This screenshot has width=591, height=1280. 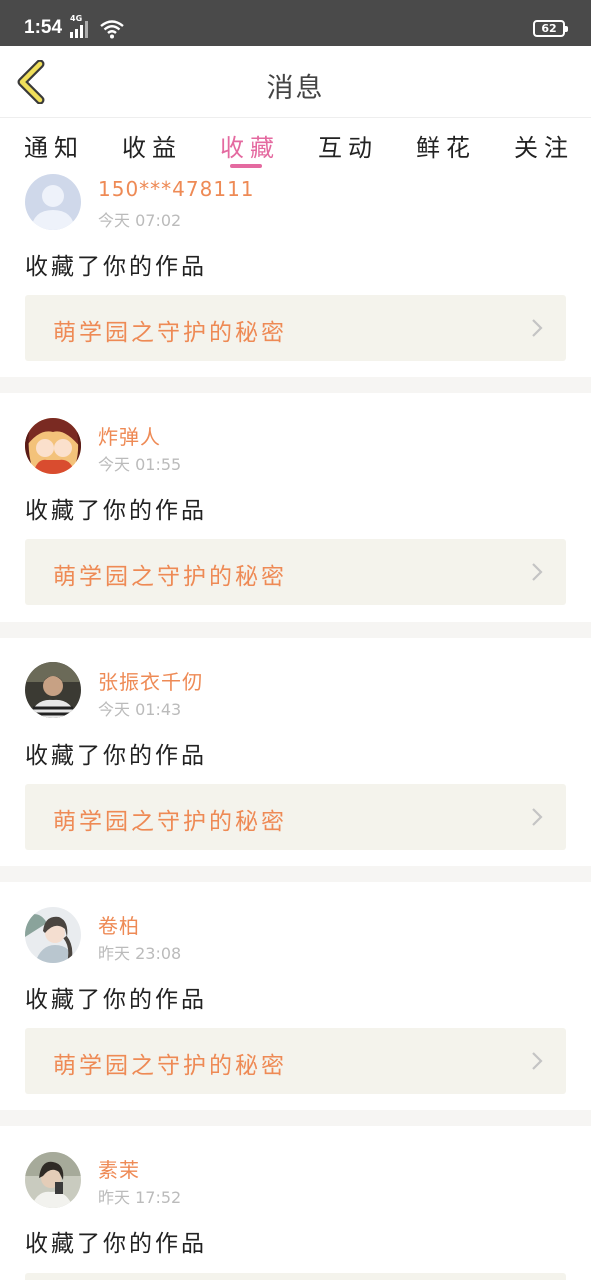 I want to click on photo-avatar-image, so click(x=53, y=690).